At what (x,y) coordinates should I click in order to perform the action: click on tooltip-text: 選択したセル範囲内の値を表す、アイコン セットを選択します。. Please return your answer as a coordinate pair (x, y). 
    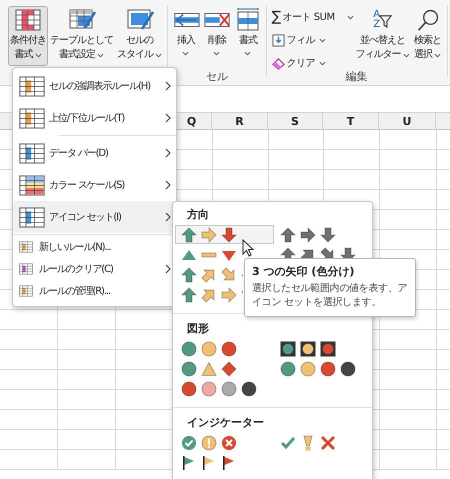
    Looking at the image, I should click on (330, 296).